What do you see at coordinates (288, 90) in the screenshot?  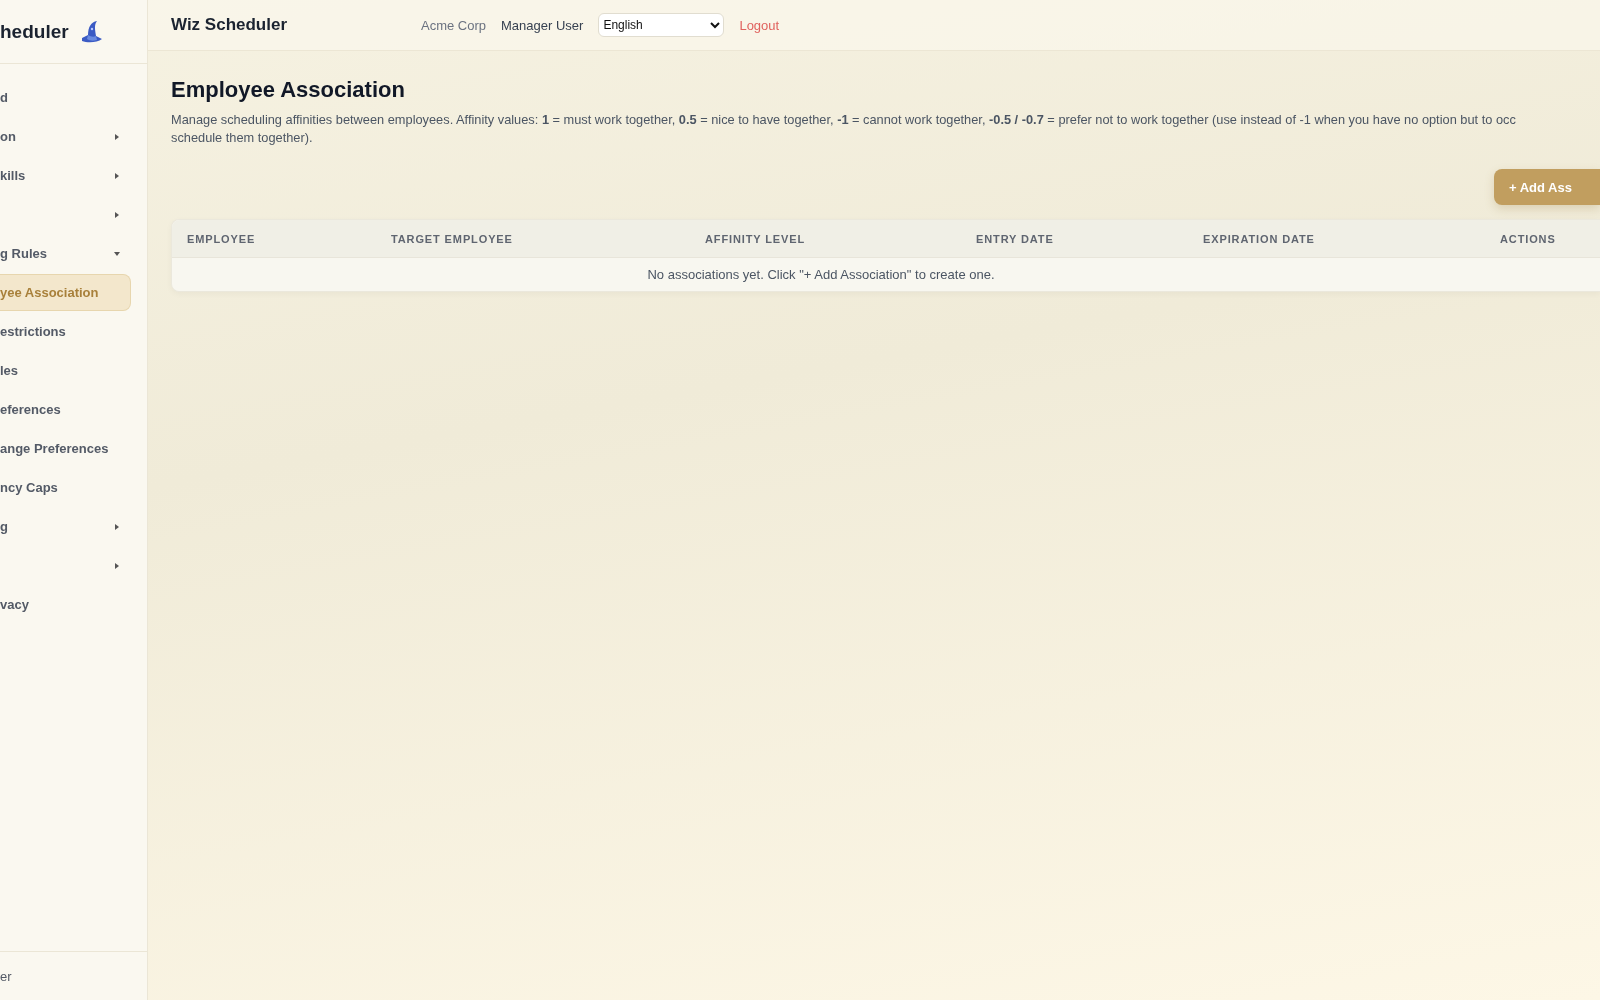 I see `page-title: Employee Association` at bounding box center [288, 90].